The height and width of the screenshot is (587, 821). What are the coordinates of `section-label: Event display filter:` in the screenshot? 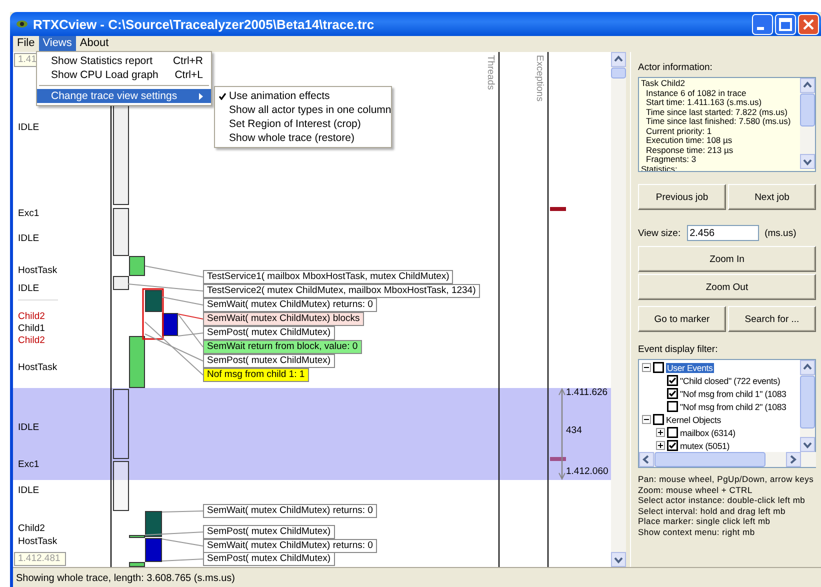 It's located at (678, 349).